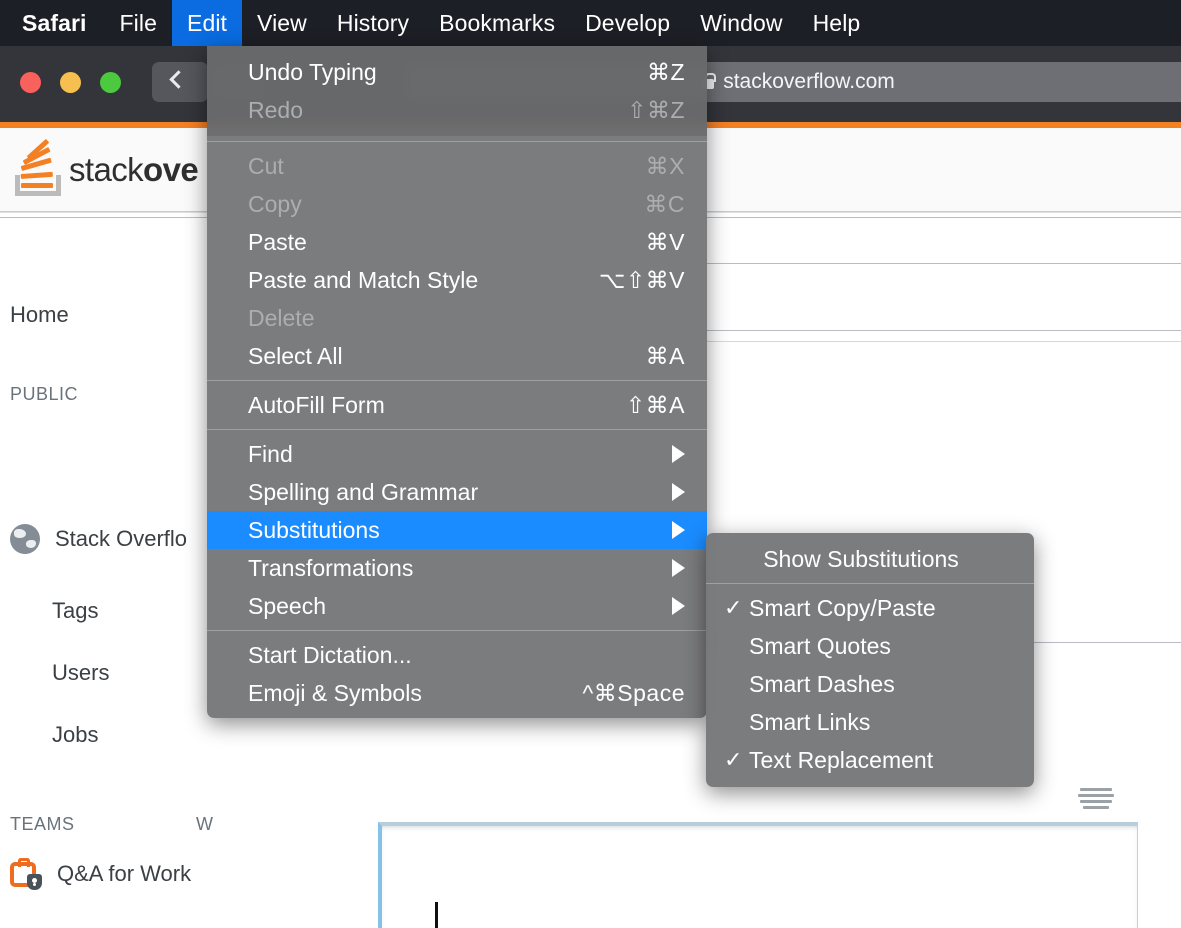 The width and height of the screenshot is (1181, 928). Describe the element at coordinates (30, 82) in the screenshot. I see `close-button` at that location.